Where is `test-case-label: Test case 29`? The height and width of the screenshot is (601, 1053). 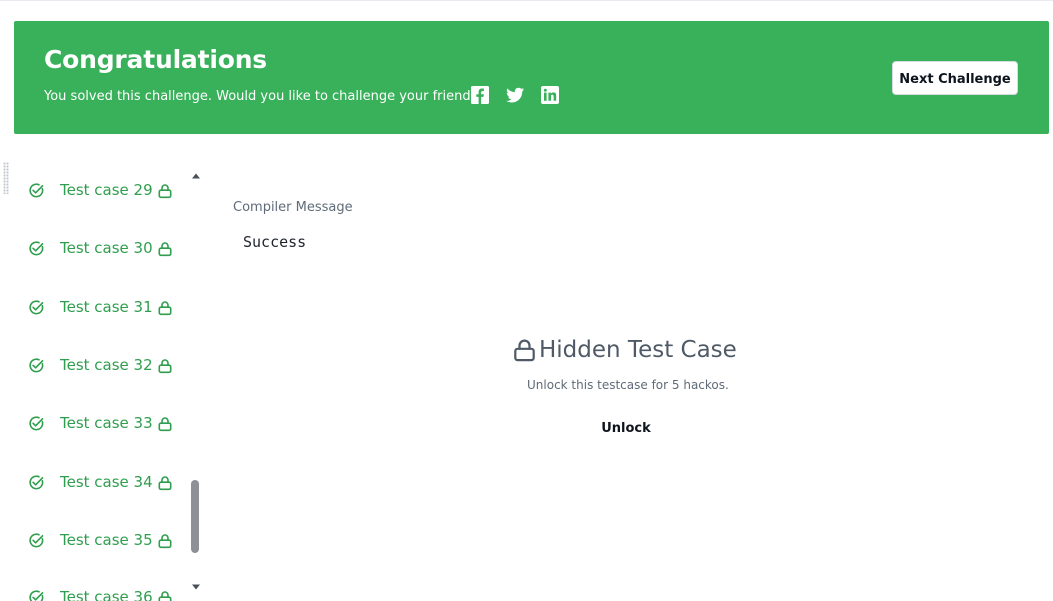 test-case-label: Test case 29 is located at coordinates (106, 190).